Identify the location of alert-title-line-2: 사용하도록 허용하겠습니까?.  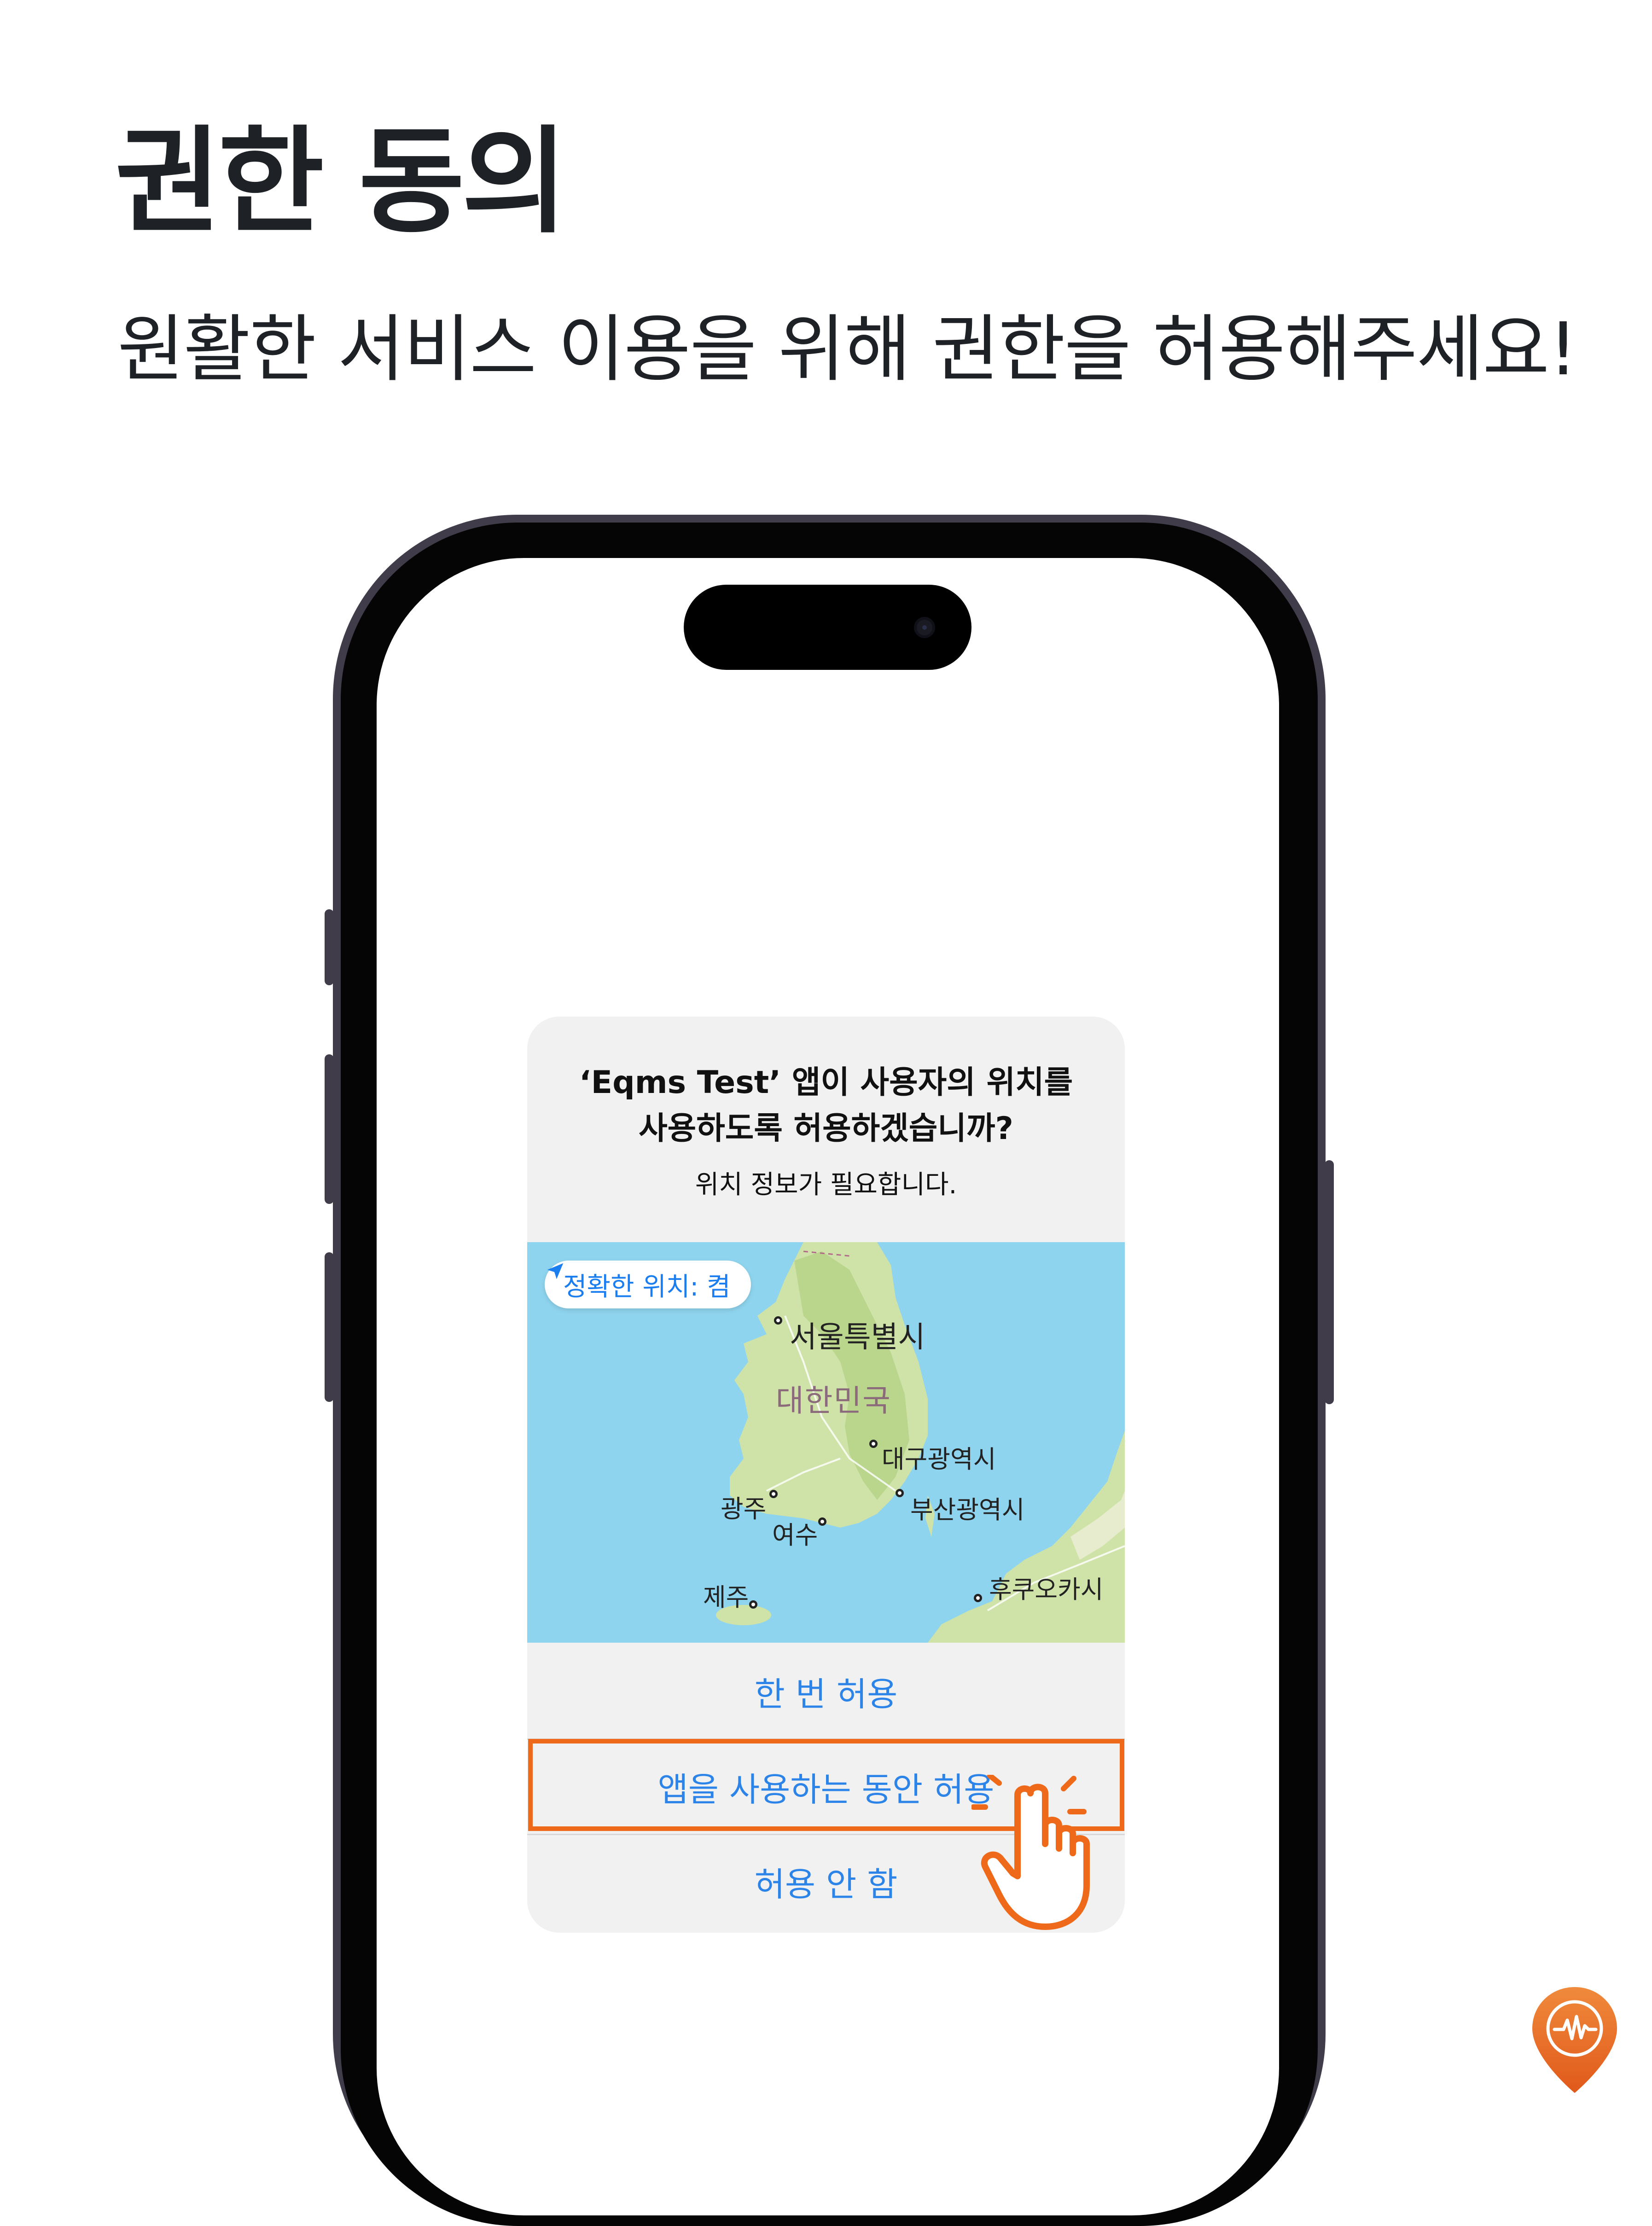
(826, 1128).